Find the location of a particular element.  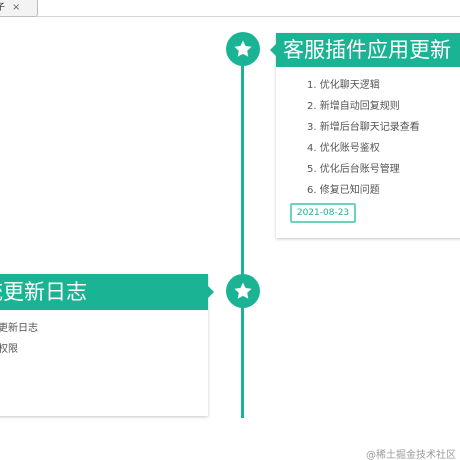

list-item: 权限 is located at coordinates (9, 349).